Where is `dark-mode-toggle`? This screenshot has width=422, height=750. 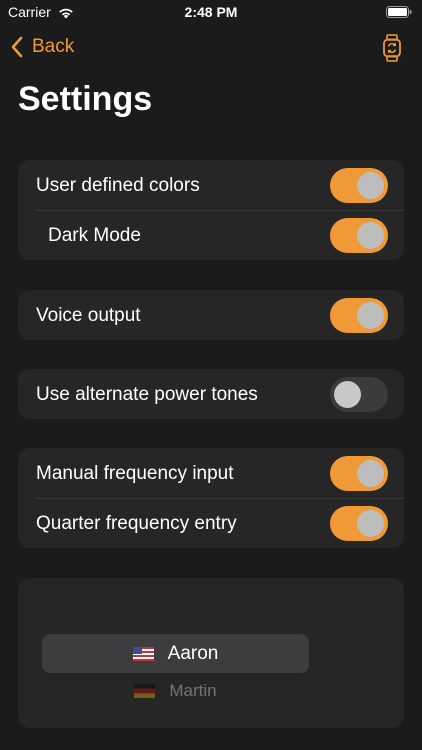 dark-mode-toggle is located at coordinates (359, 235).